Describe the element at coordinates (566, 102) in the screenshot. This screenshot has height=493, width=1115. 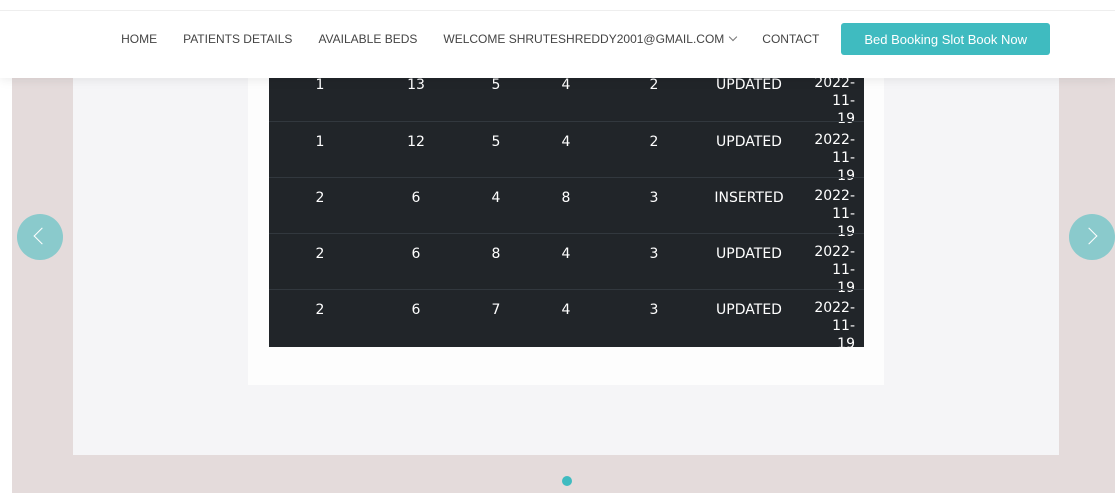
I see `table-row: 1 13 5 4 2 UPDATED 2022-11- 19` at that location.